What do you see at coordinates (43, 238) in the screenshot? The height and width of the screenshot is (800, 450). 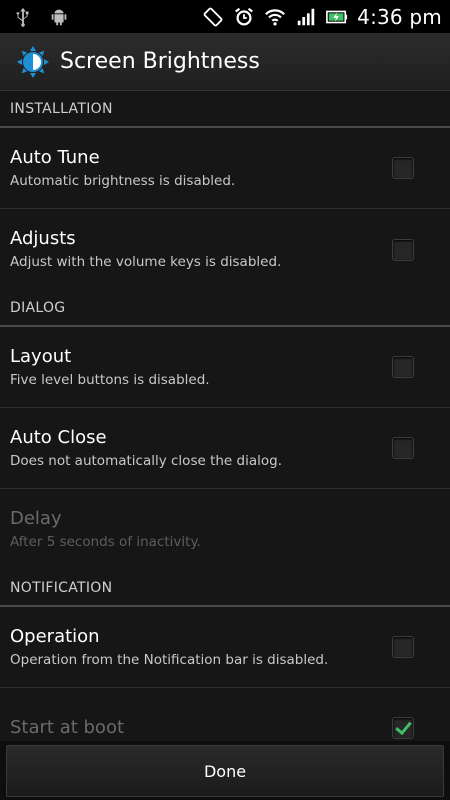 I see `pref-title: Adjusts` at bounding box center [43, 238].